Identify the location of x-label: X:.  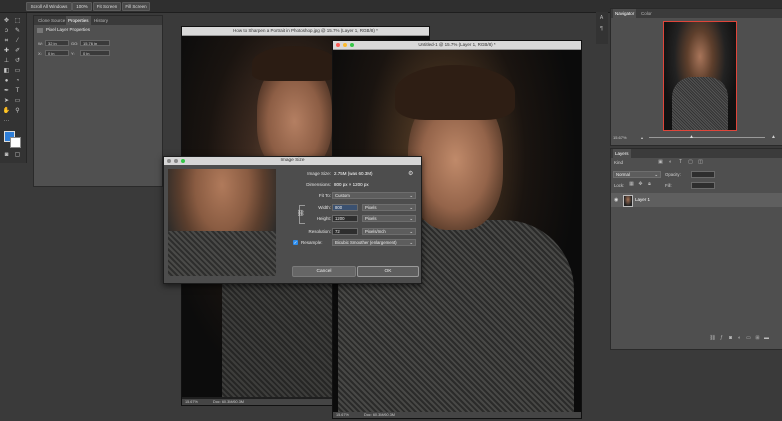
(40, 53).